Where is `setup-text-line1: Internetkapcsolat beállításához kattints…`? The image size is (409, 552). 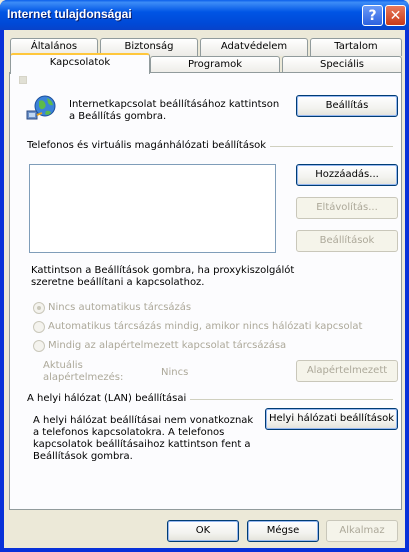 setup-text-line1: Internetkapcsolat beállításához kattints… is located at coordinates (174, 104).